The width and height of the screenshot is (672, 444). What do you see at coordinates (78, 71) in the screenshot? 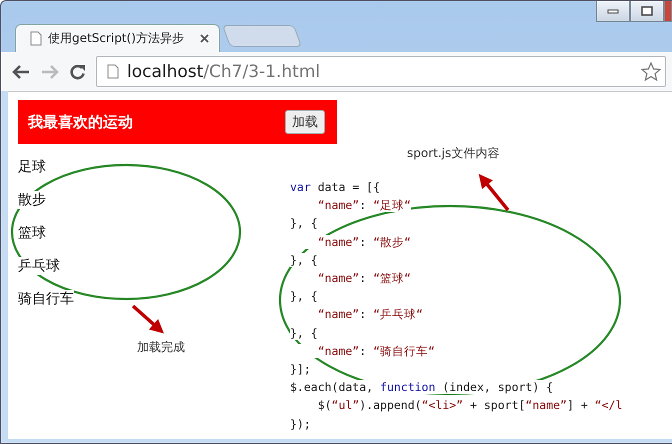
I see `reload-icon` at bounding box center [78, 71].